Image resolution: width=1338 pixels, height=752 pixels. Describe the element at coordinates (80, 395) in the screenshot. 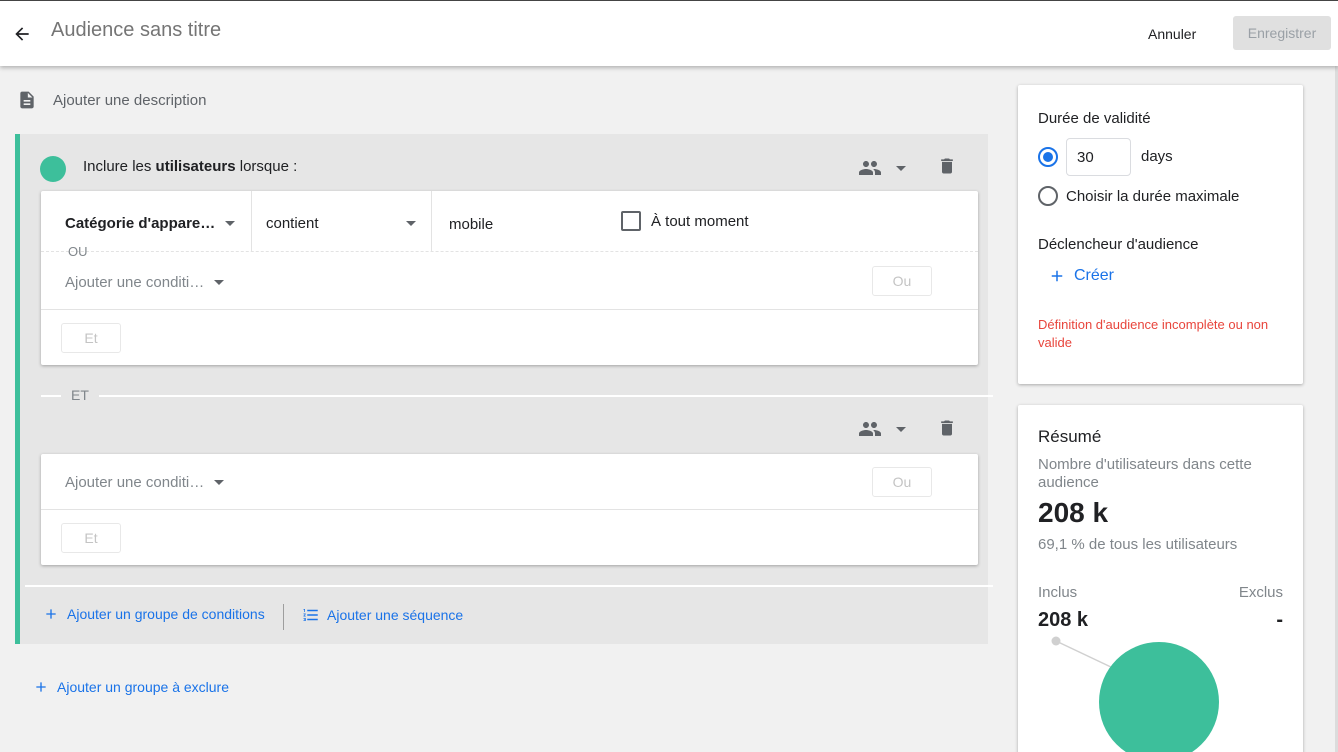

I see `and-separator-label: ET` at that location.